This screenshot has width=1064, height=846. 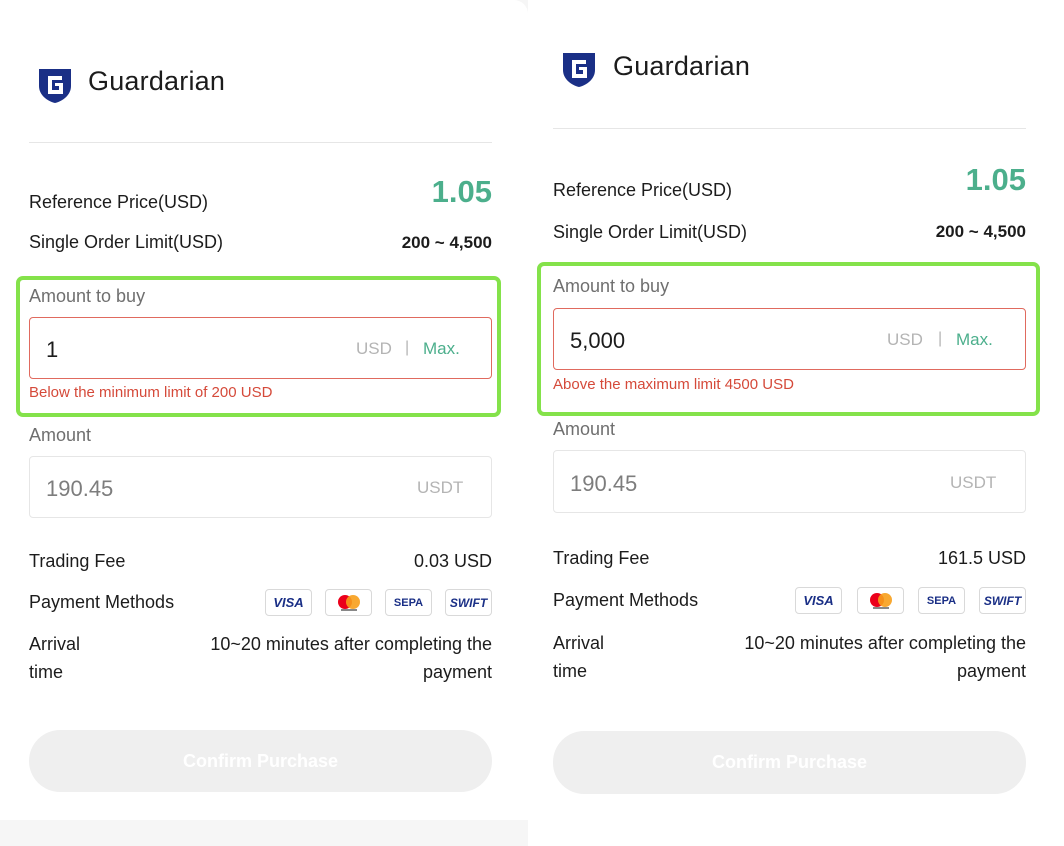 What do you see at coordinates (151, 392) in the screenshot?
I see `amount-error-message: Below the minimum limit of 200 USD` at bounding box center [151, 392].